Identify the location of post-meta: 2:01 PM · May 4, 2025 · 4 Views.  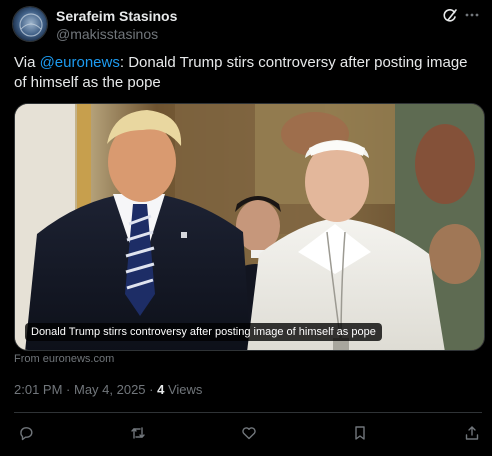
(108, 389).